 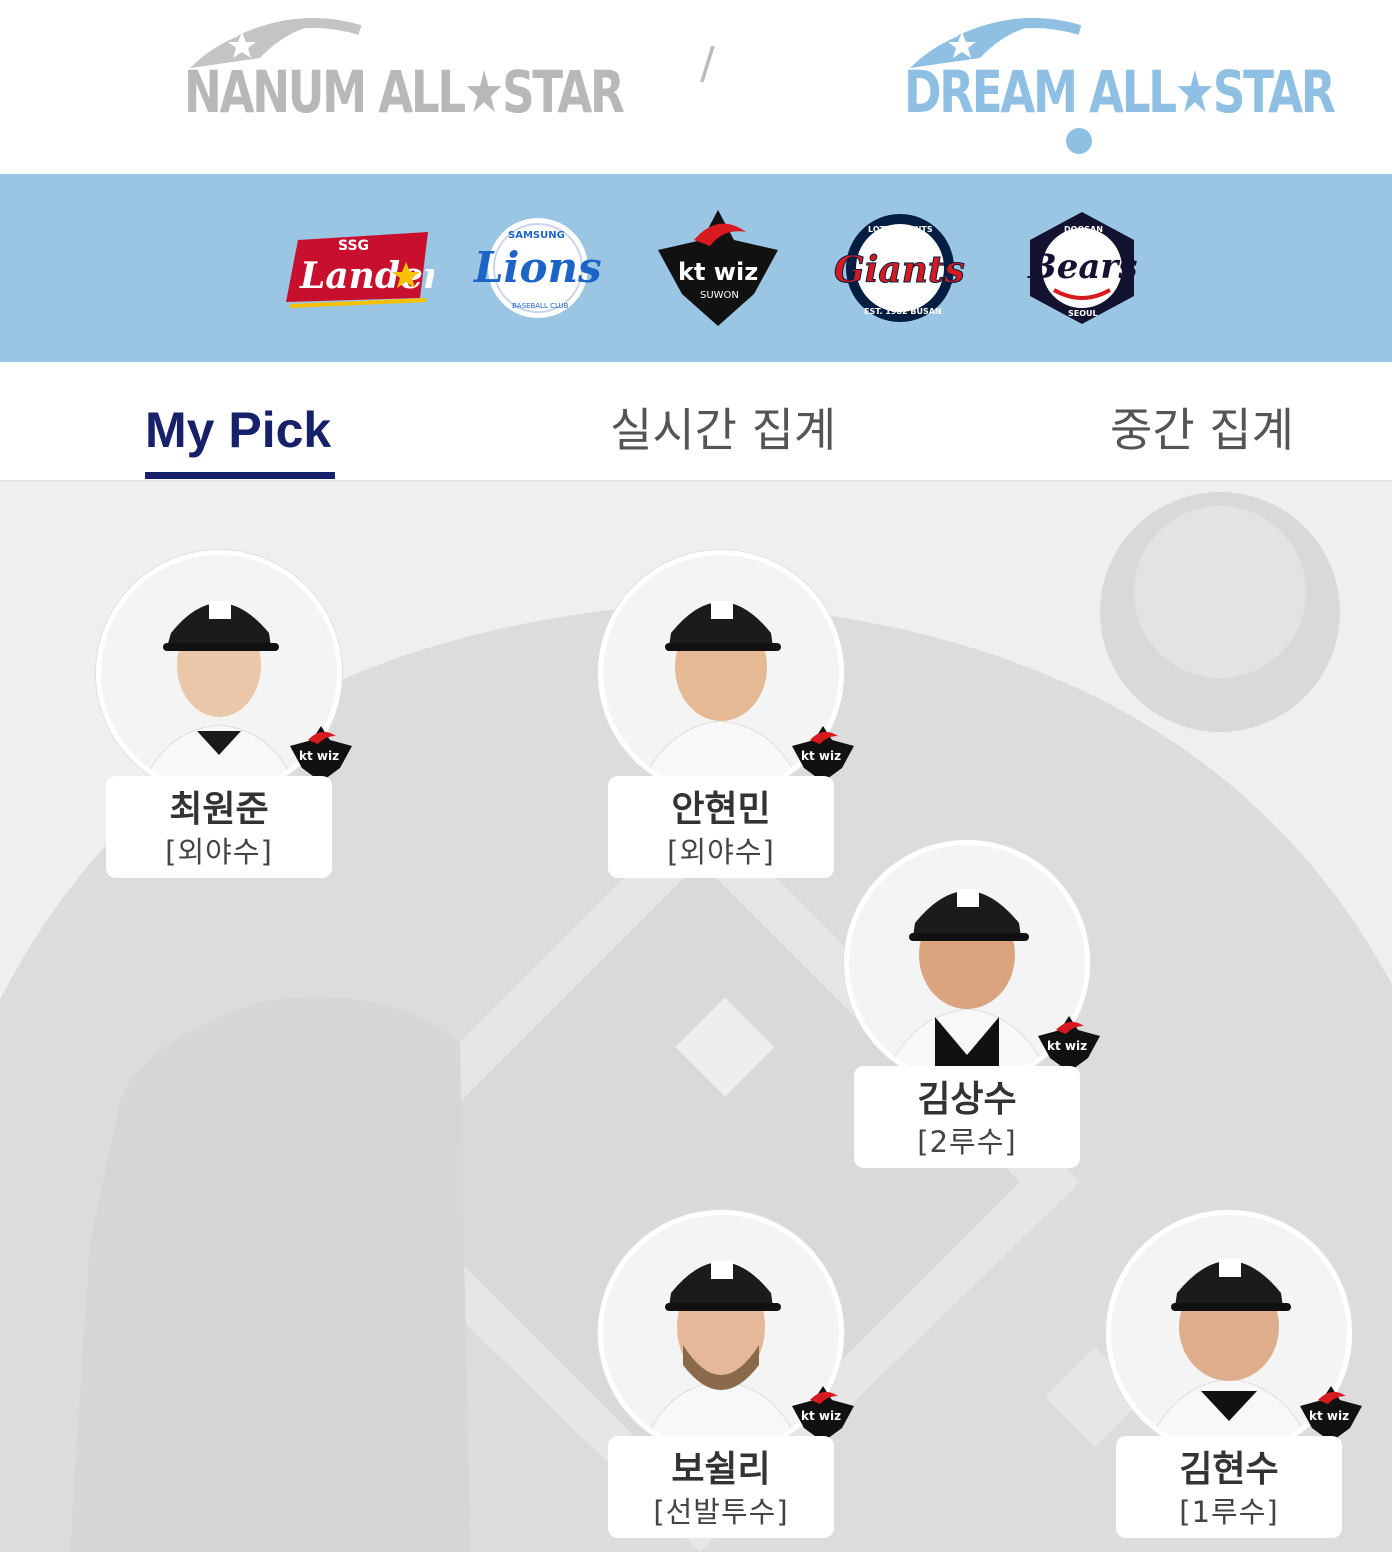 What do you see at coordinates (1083, 313) in the screenshot?
I see `svg-text: SEOUL` at bounding box center [1083, 313].